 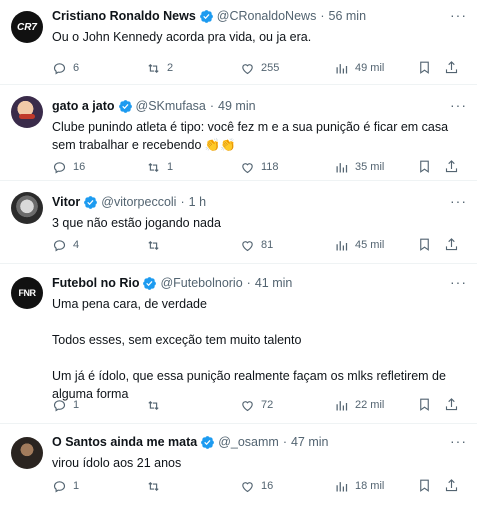 I want to click on tweet-text: 3 que não estão jogando nada, so click(x=136, y=223).